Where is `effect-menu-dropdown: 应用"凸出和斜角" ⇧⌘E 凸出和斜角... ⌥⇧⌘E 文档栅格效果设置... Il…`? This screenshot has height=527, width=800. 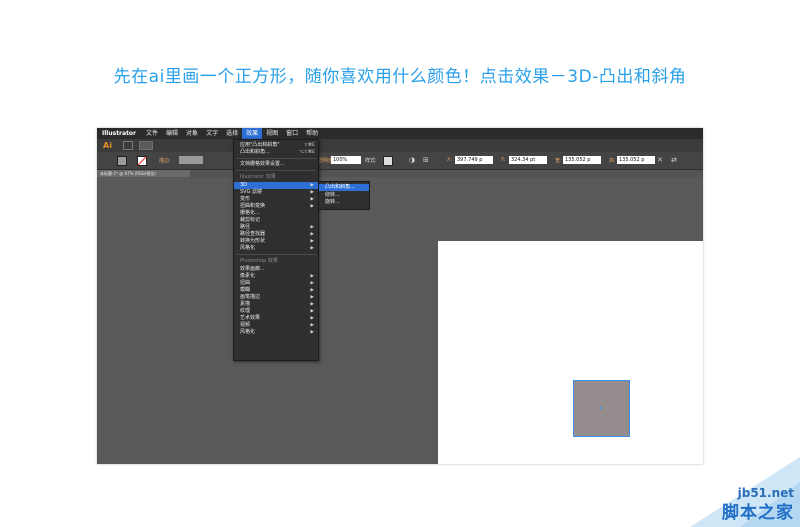
effect-menu-dropdown: 应用"凸出和斜角" ⇧⌘E 凸出和斜角... ⌥⇧⌘E 文档栅格效果设置... Il… is located at coordinates (276, 250).